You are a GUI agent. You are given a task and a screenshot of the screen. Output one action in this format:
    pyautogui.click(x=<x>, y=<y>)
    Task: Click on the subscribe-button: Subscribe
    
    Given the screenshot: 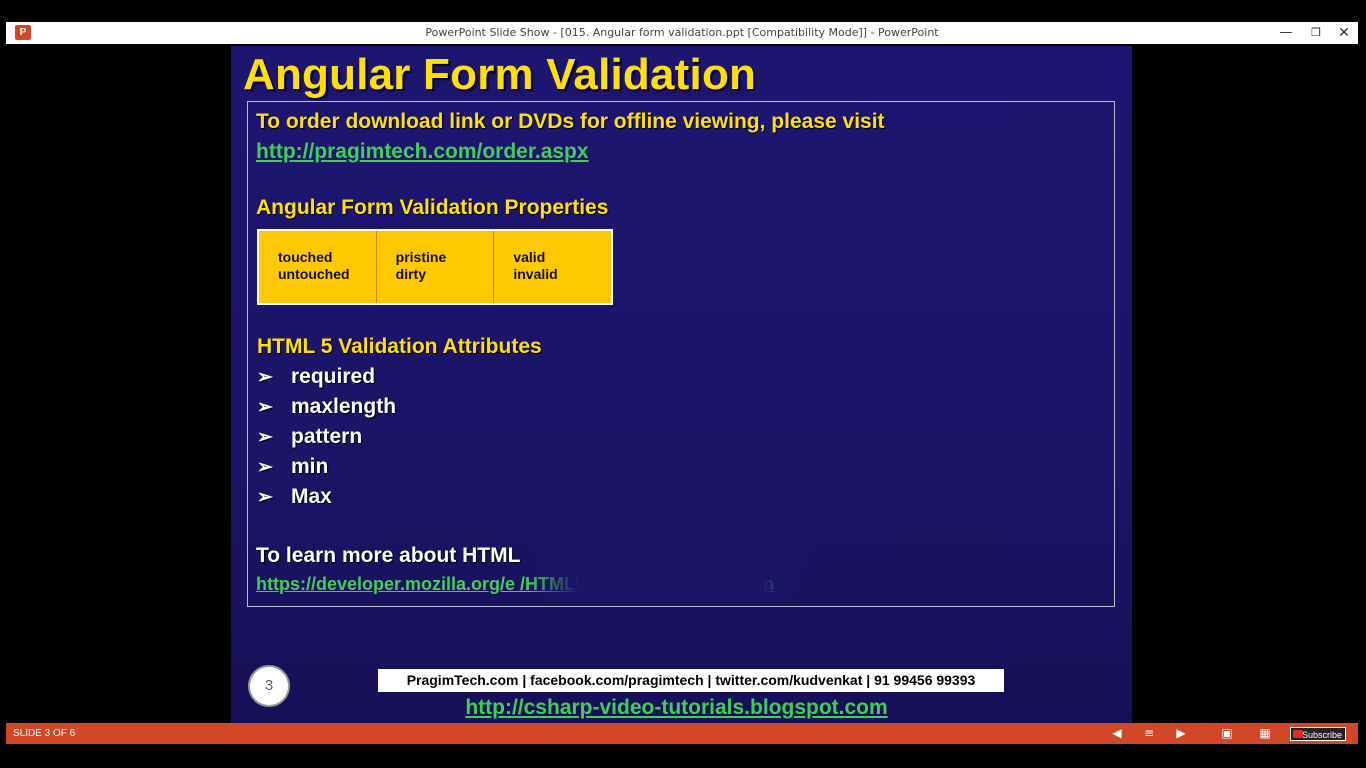 What is the action you would take?
    pyautogui.click(x=1318, y=734)
    